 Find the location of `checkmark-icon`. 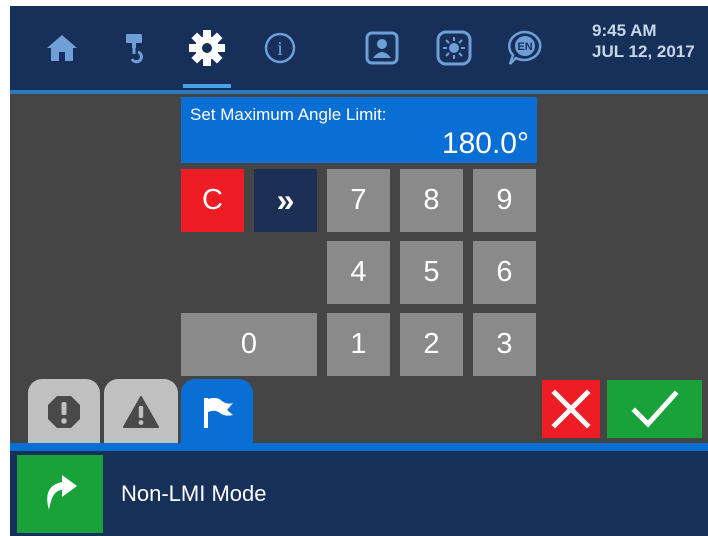

checkmark-icon is located at coordinates (654, 409).